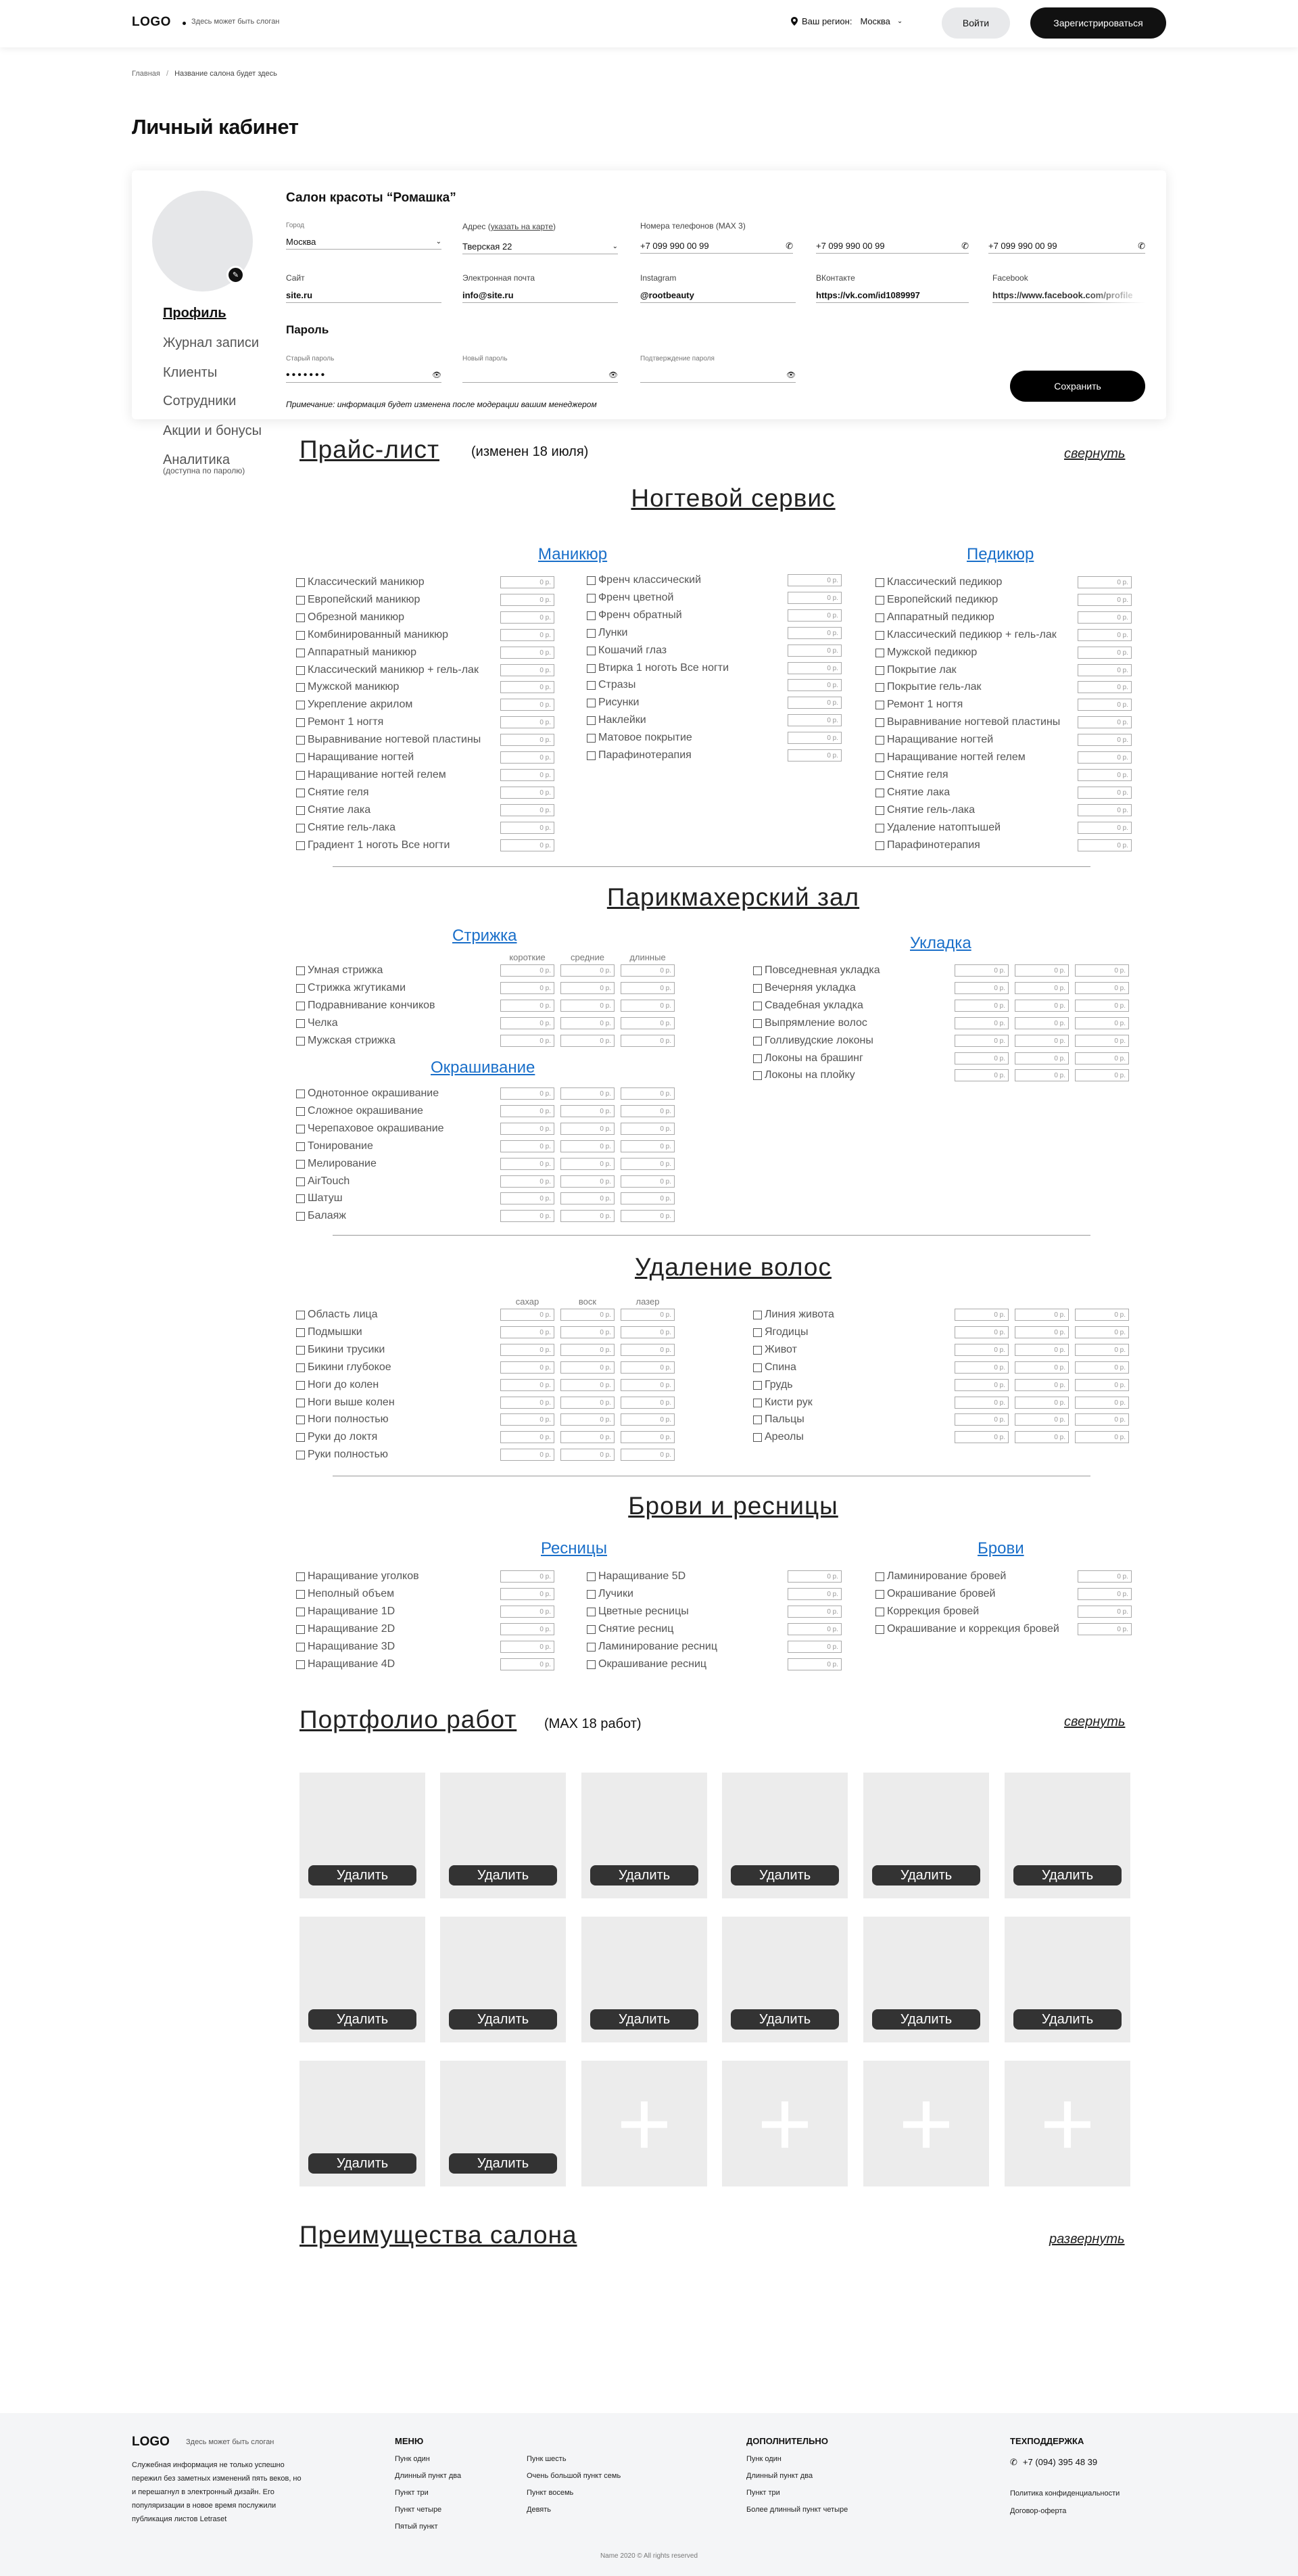  What do you see at coordinates (394, 1198) in the screenshot?
I see `service-row: Шатуш` at bounding box center [394, 1198].